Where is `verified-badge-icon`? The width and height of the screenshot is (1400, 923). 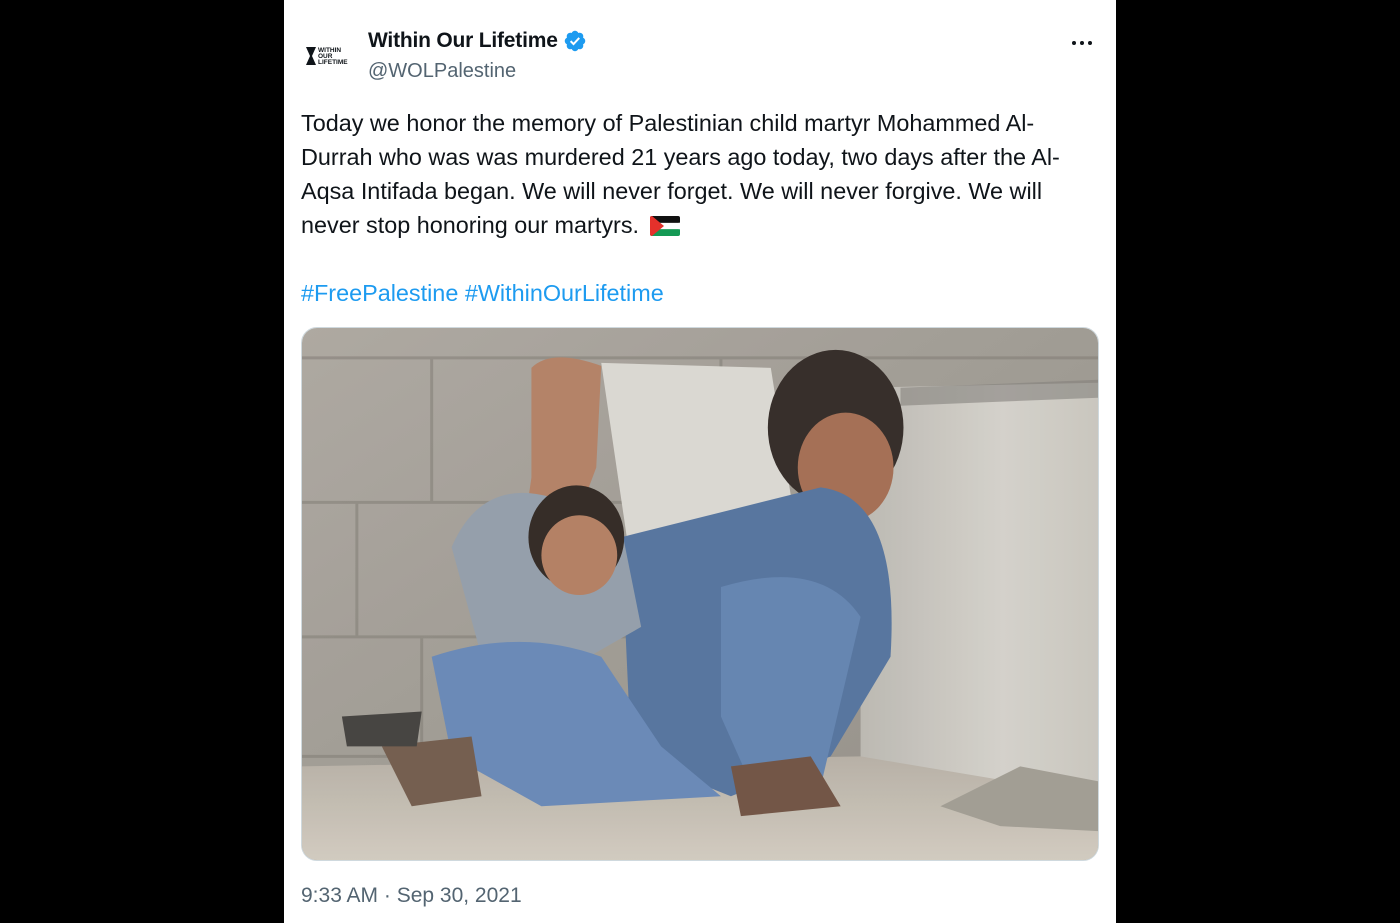 verified-badge-icon is located at coordinates (574, 41).